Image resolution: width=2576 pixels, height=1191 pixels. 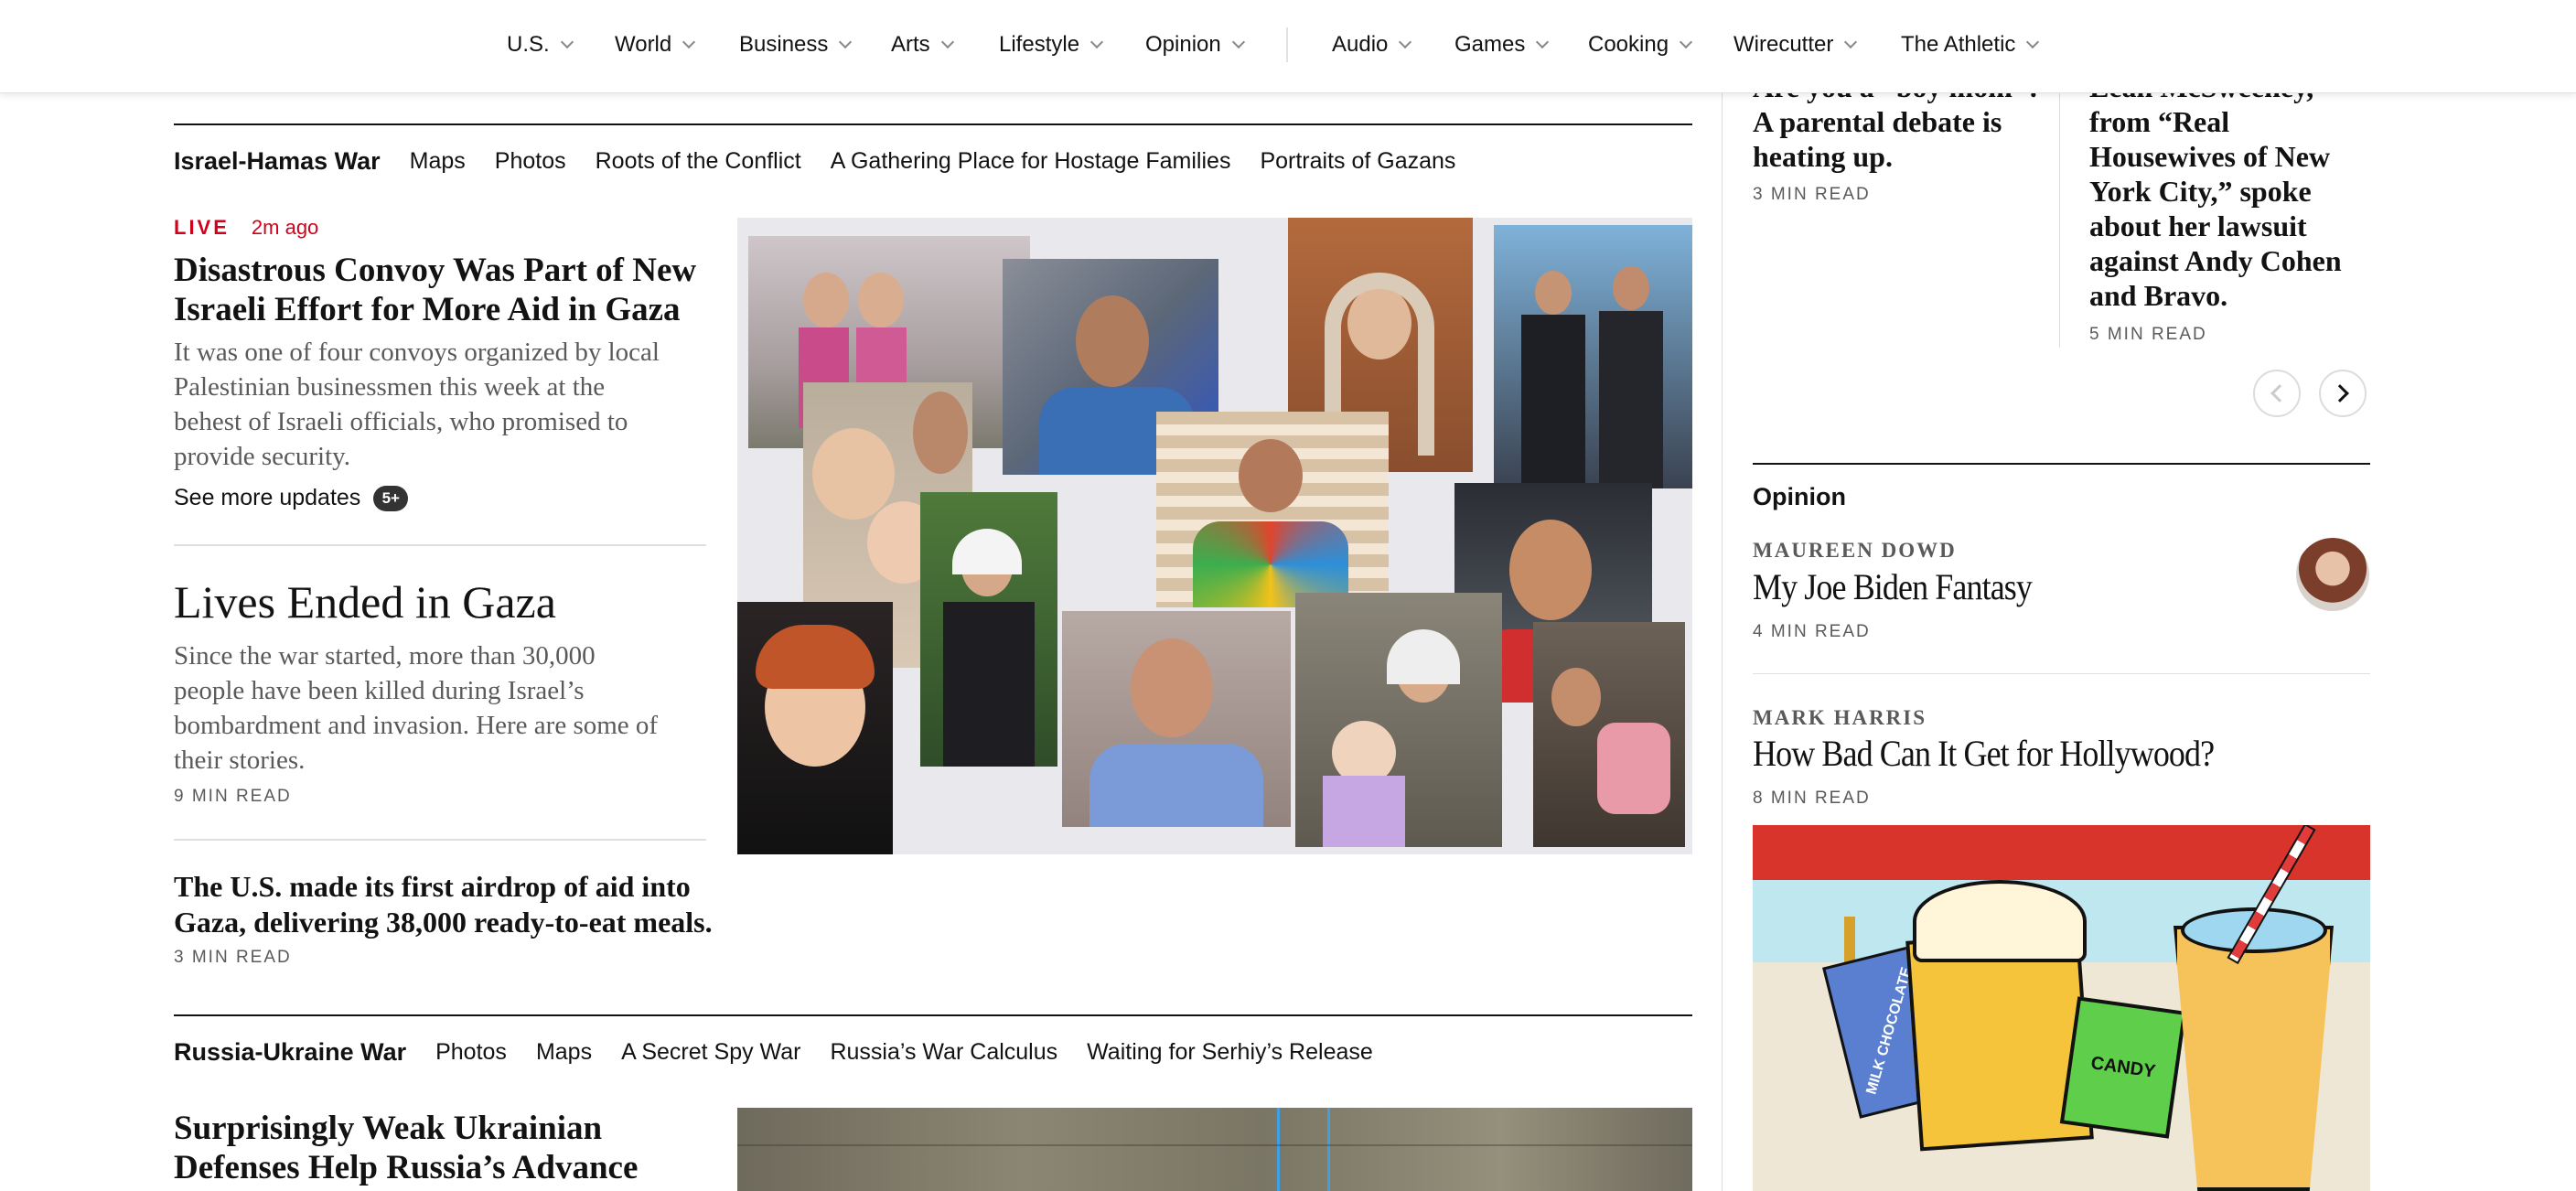 I want to click on section-link-roots: Roots of the Conflict, so click(x=699, y=161).